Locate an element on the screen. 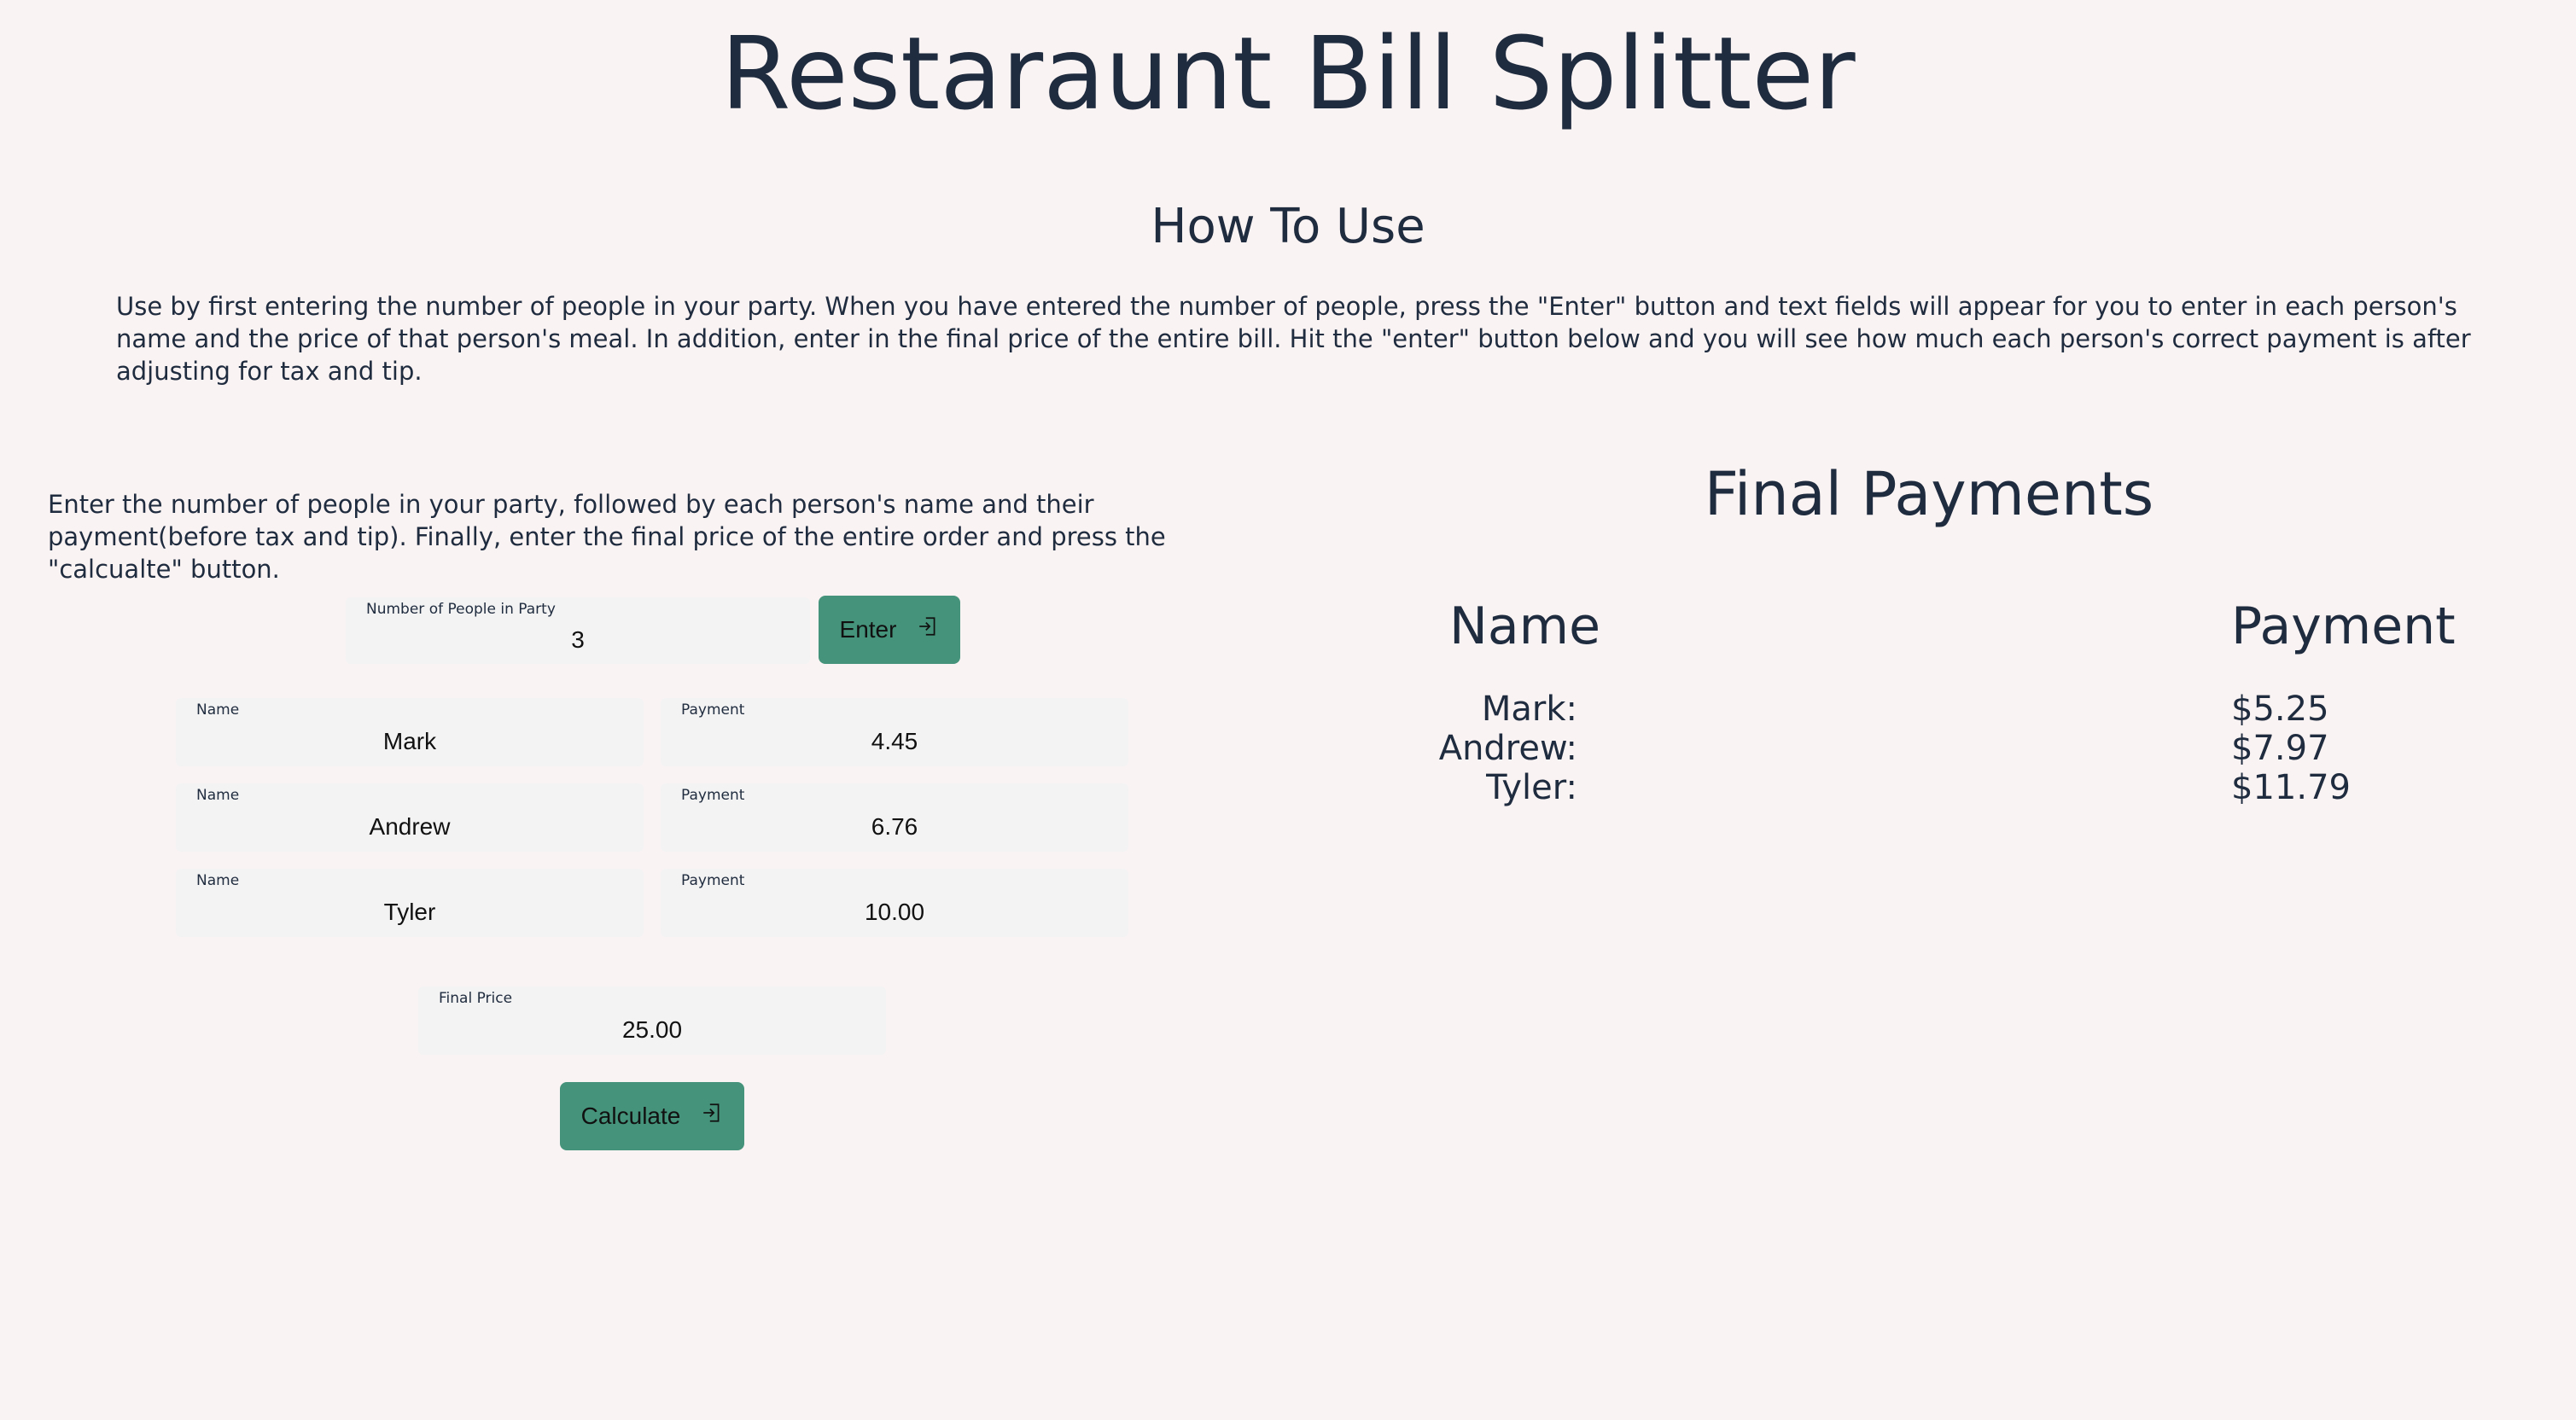  calculate-button: Calculate is located at coordinates (652, 1116).